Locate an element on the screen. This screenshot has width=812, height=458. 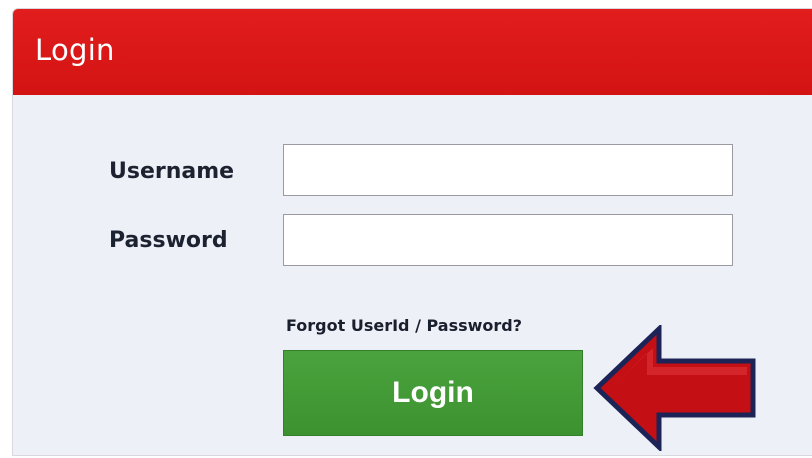
username-input is located at coordinates (508, 170).